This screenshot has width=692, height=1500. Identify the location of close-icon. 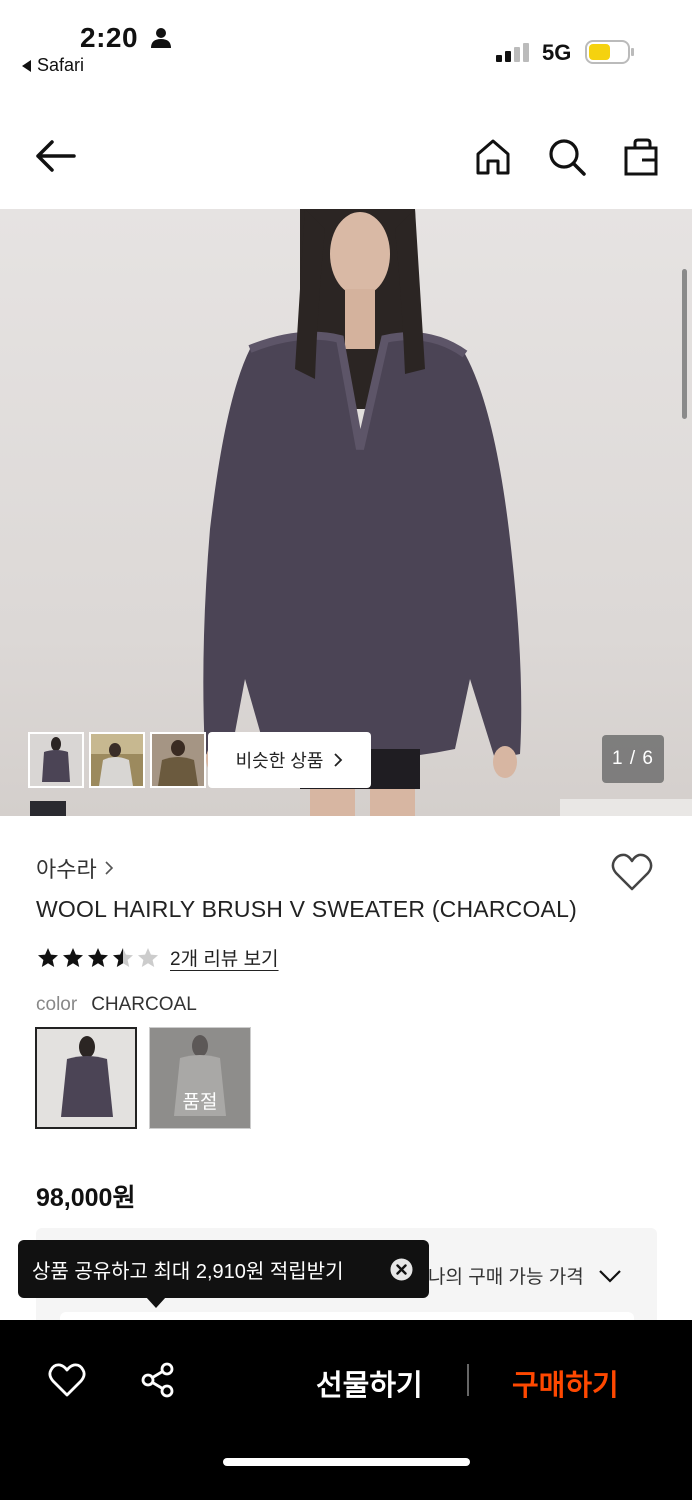
(401, 1269).